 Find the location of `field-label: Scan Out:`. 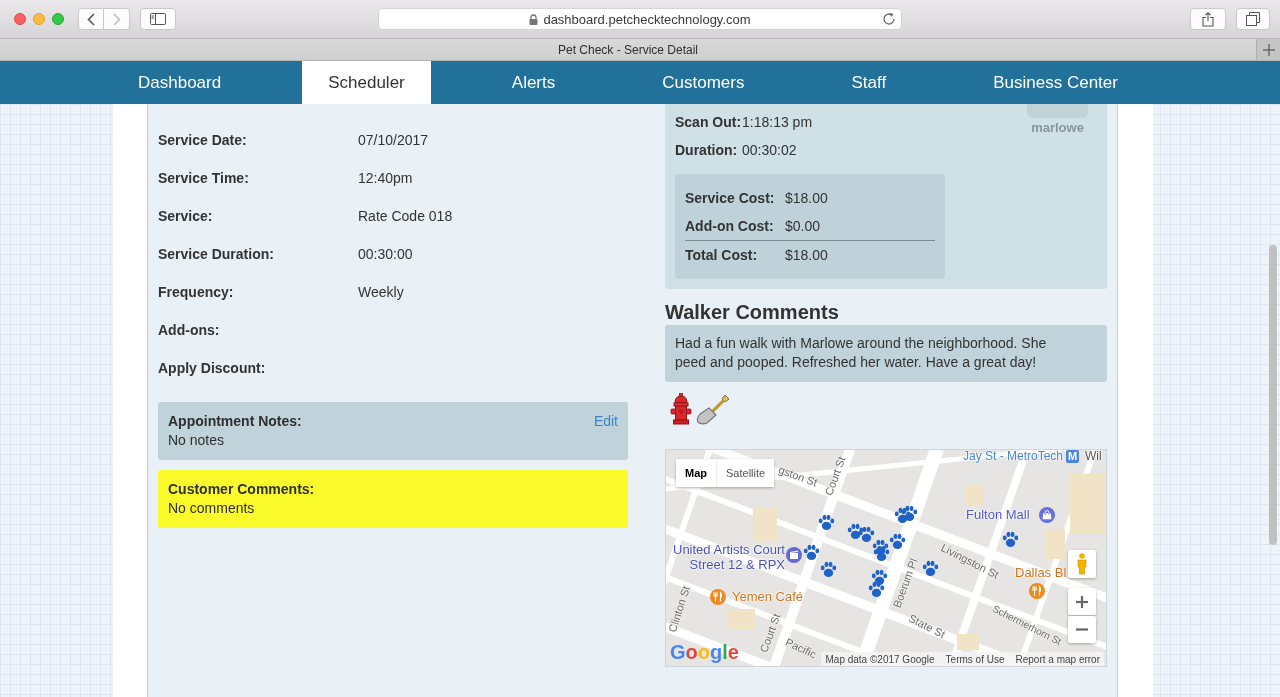

field-label: Scan Out: is located at coordinates (708, 122).